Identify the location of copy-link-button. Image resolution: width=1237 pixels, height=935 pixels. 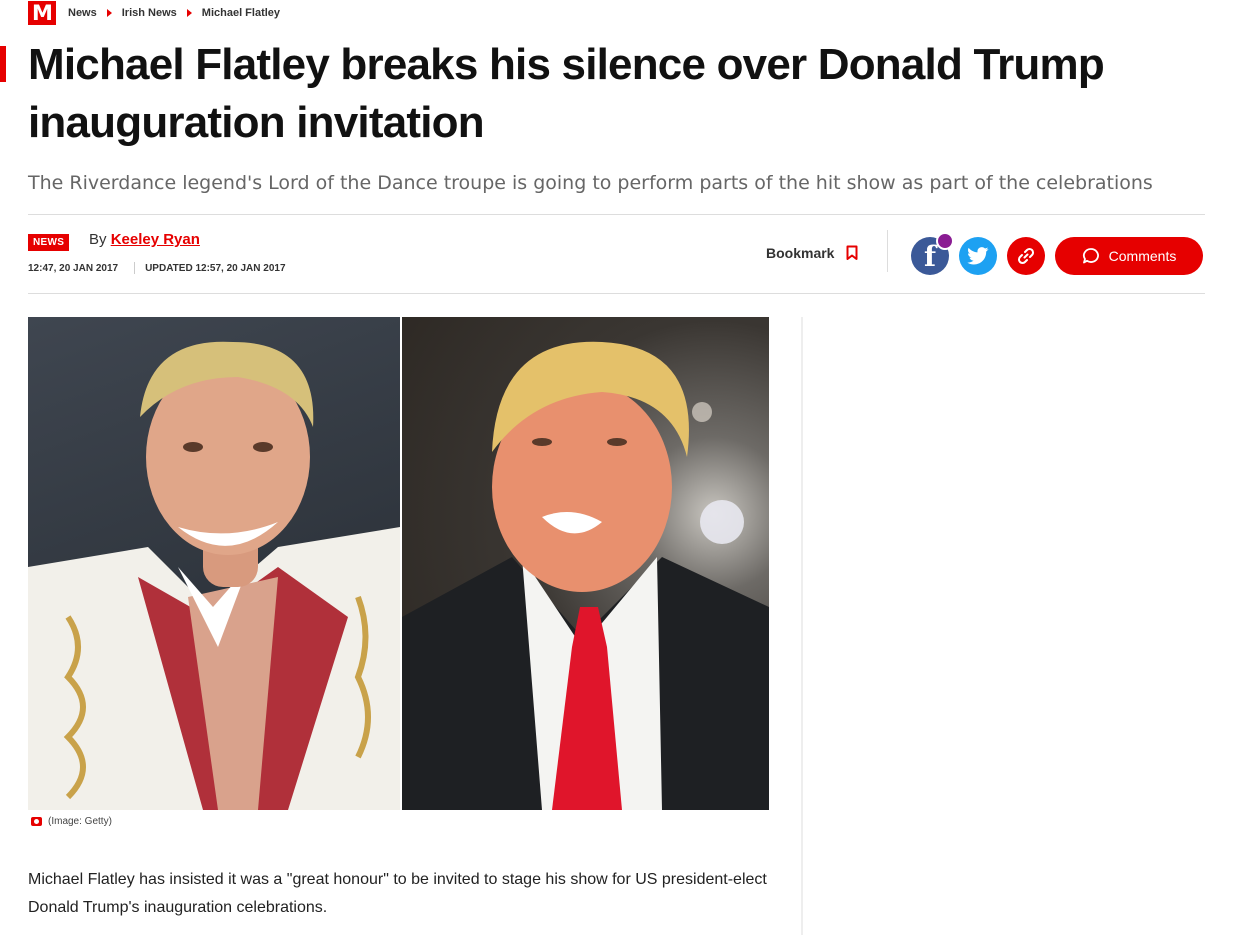
(1026, 256).